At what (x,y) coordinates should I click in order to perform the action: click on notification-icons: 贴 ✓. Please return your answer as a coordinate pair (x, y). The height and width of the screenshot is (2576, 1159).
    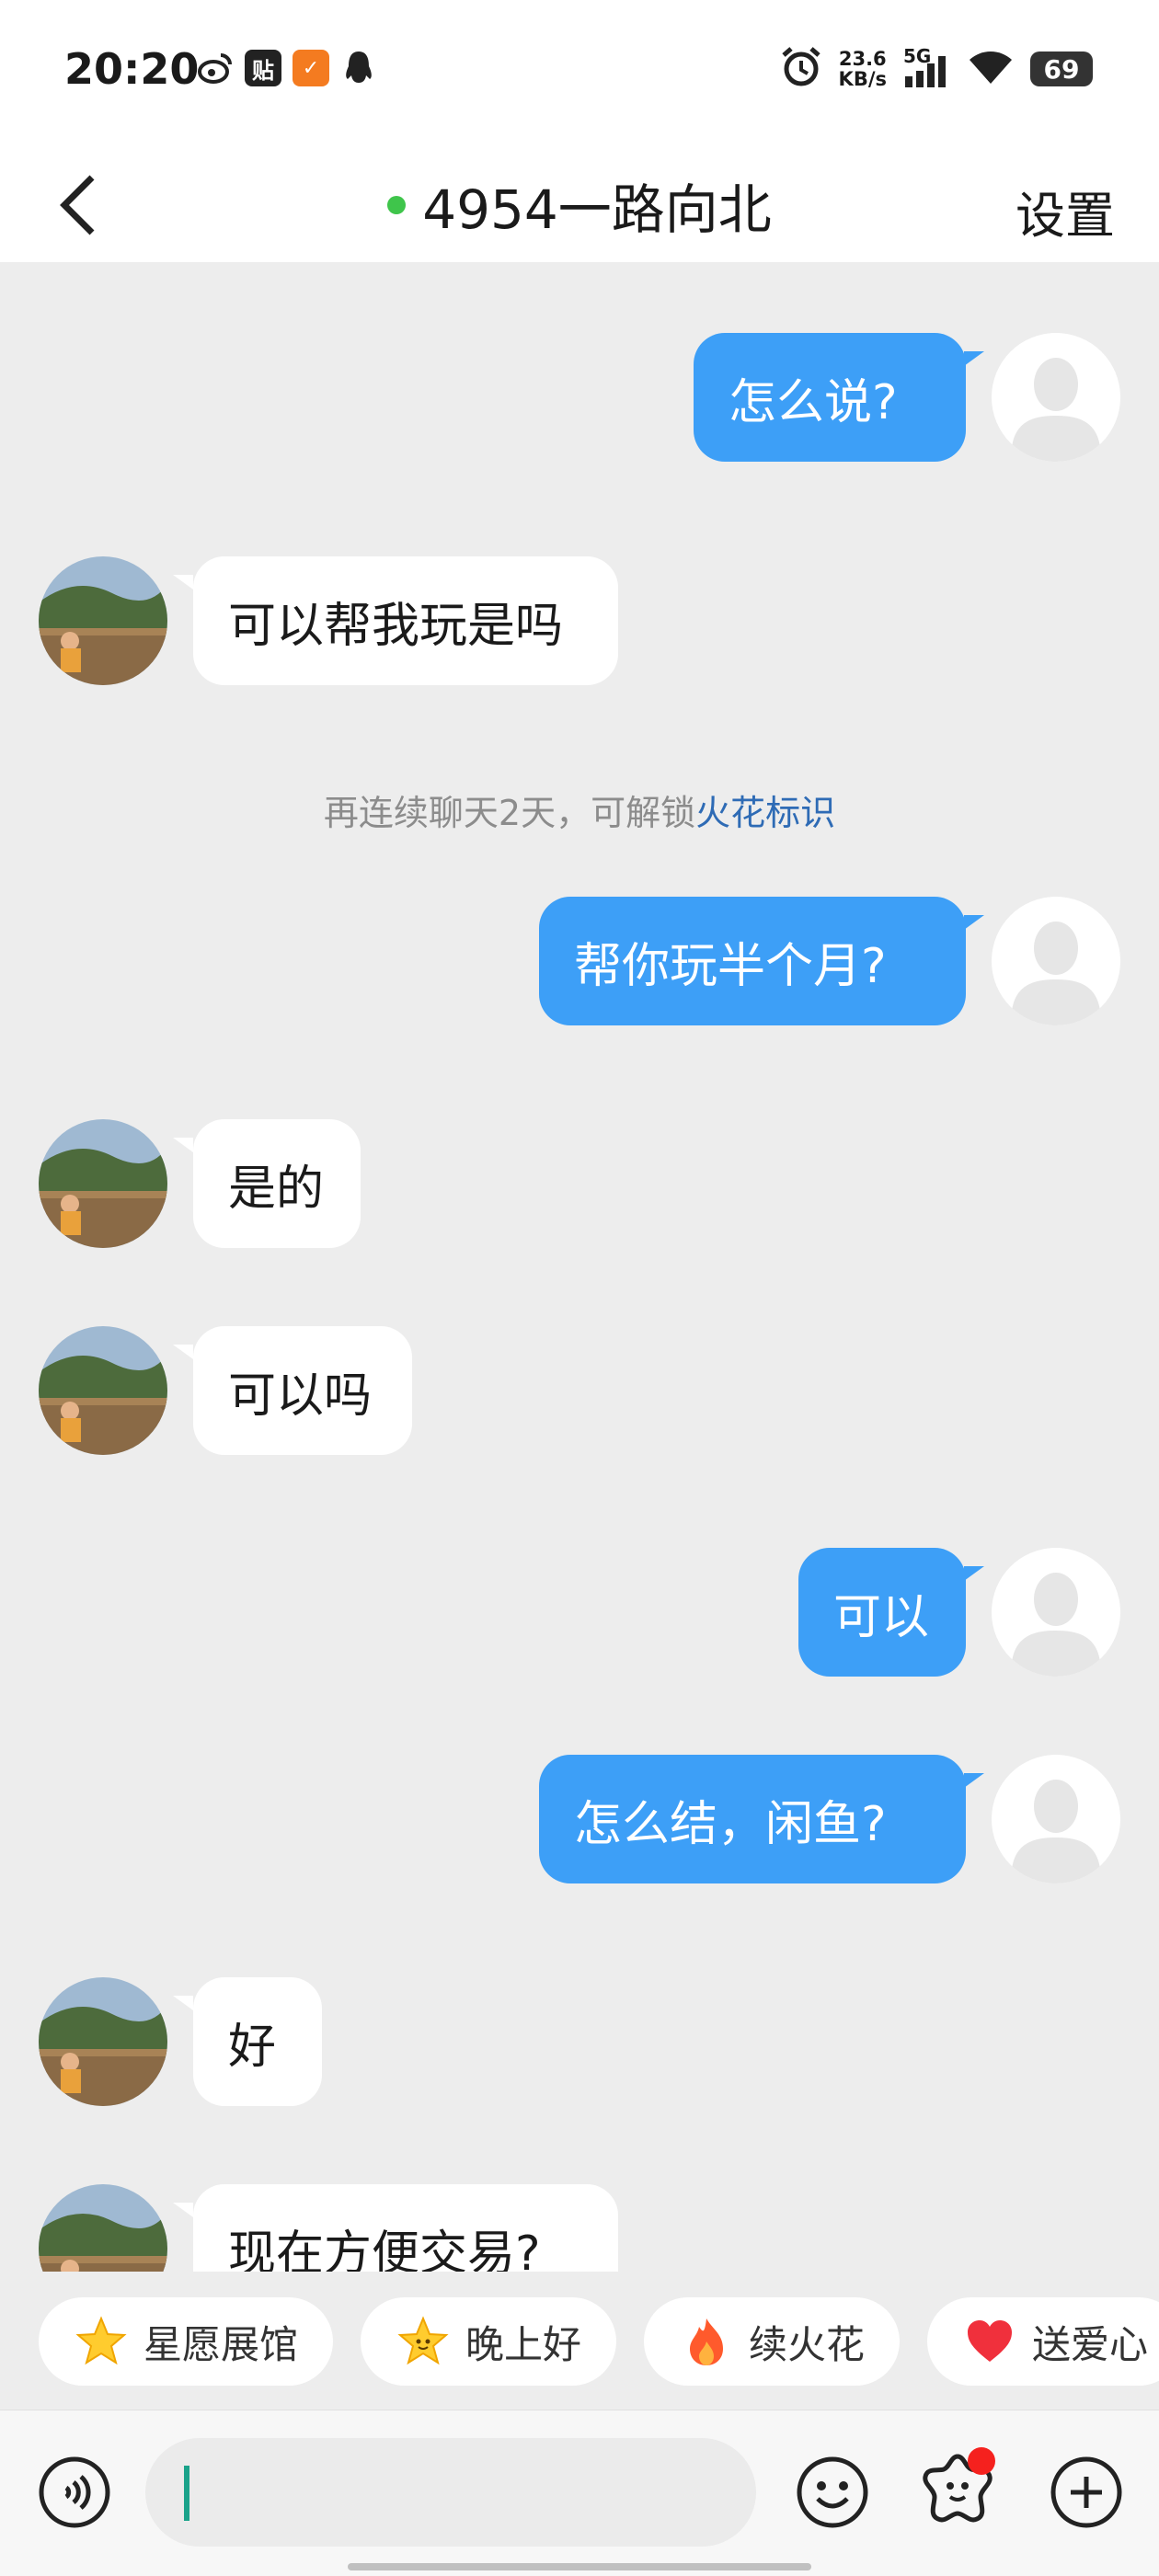
    Looking at the image, I should click on (287, 68).